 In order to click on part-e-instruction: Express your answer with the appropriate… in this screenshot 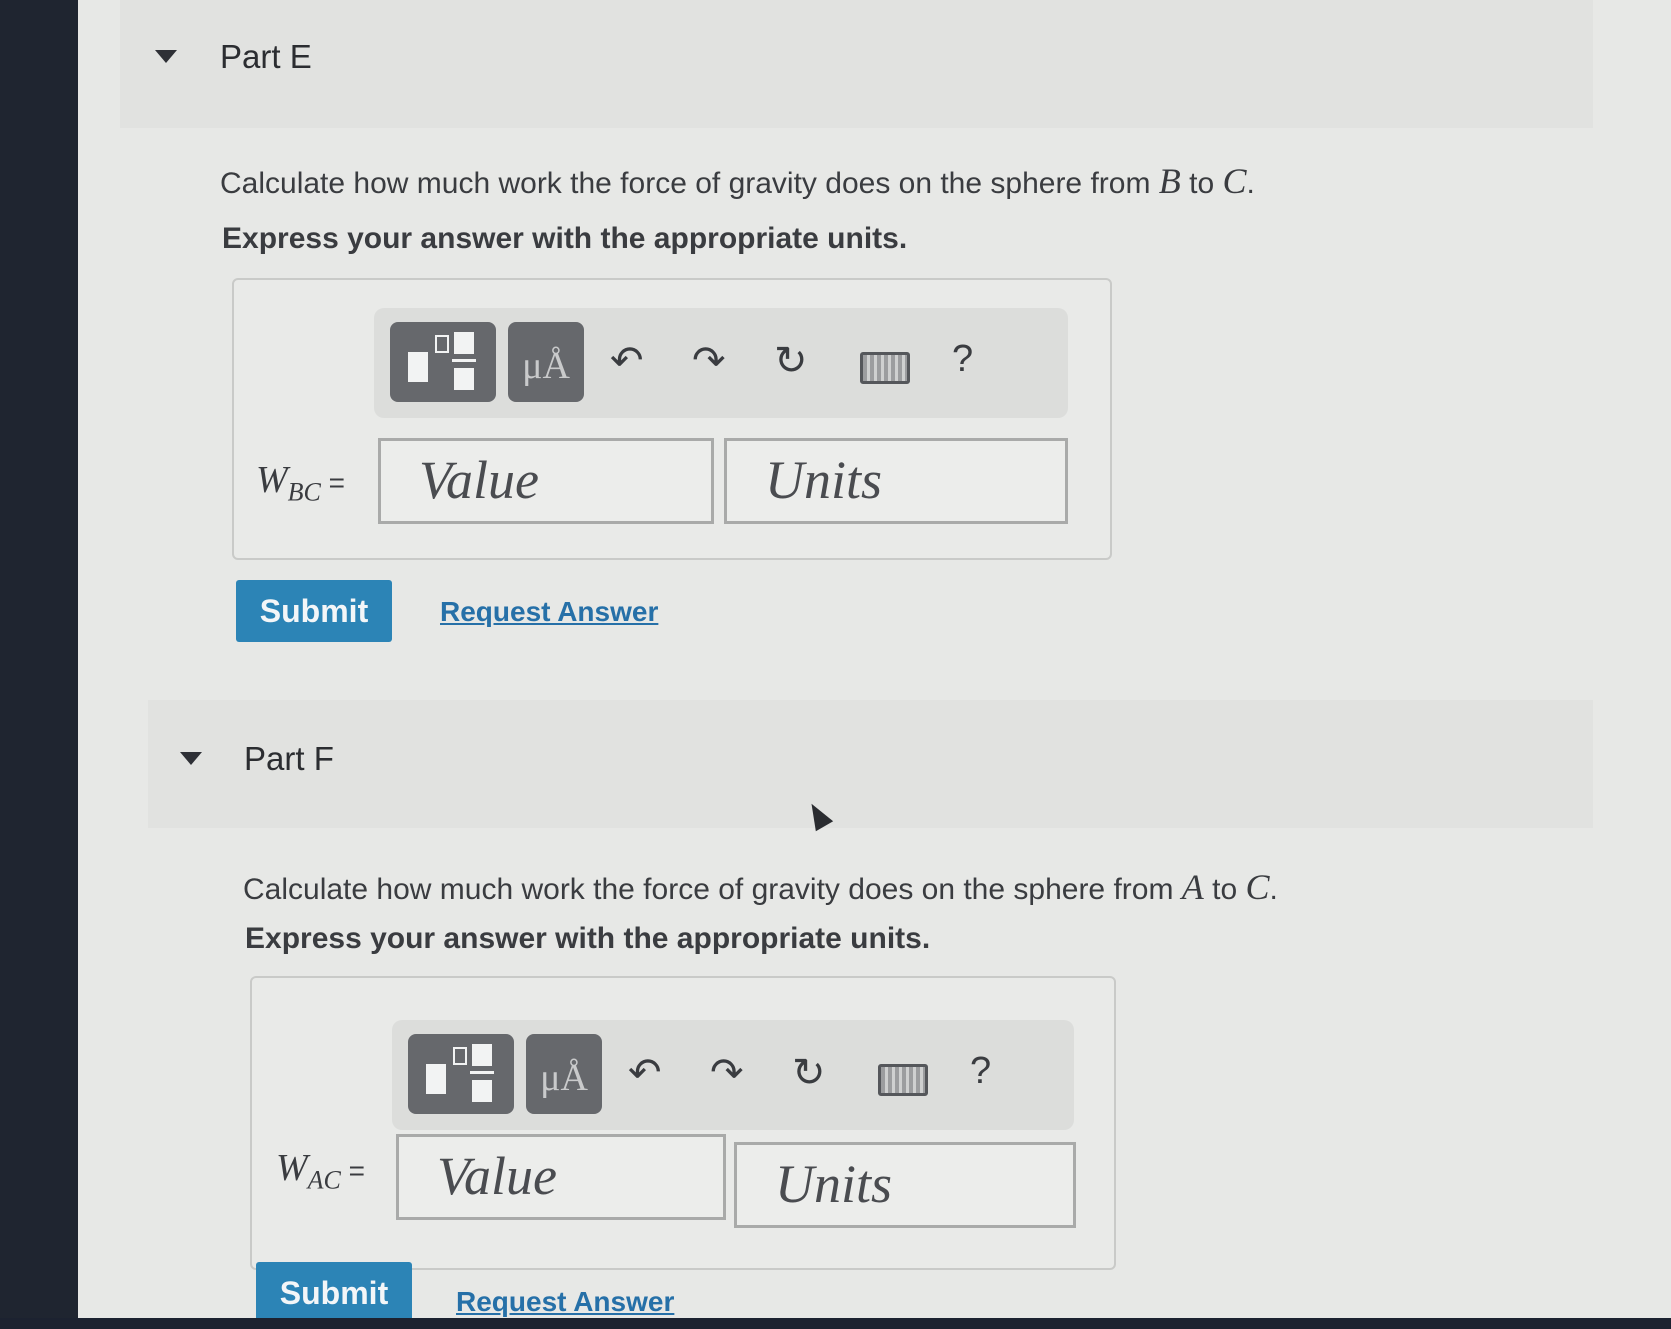, I will do `click(565, 238)`.